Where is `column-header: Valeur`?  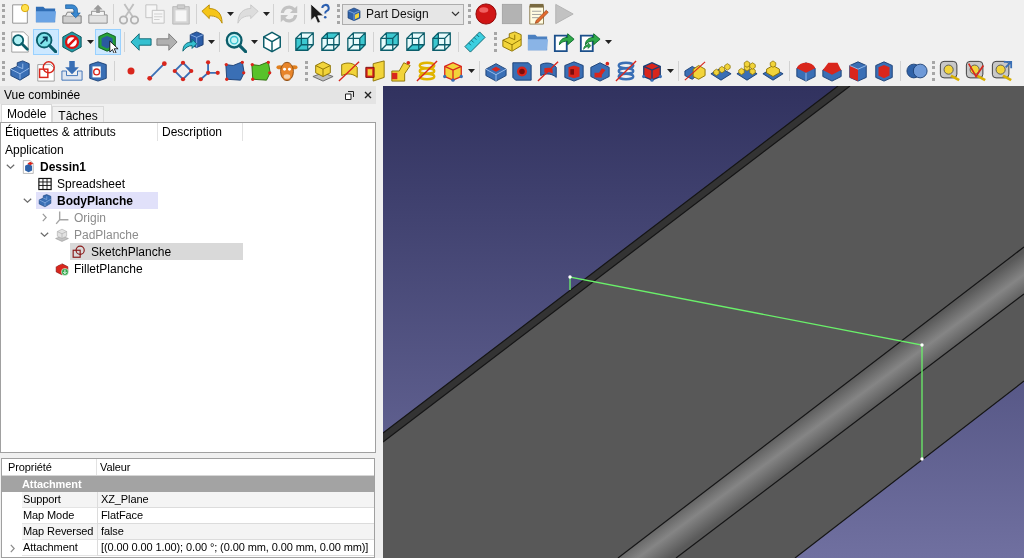
column-header: Valeur is located at coordinates (235, 467).